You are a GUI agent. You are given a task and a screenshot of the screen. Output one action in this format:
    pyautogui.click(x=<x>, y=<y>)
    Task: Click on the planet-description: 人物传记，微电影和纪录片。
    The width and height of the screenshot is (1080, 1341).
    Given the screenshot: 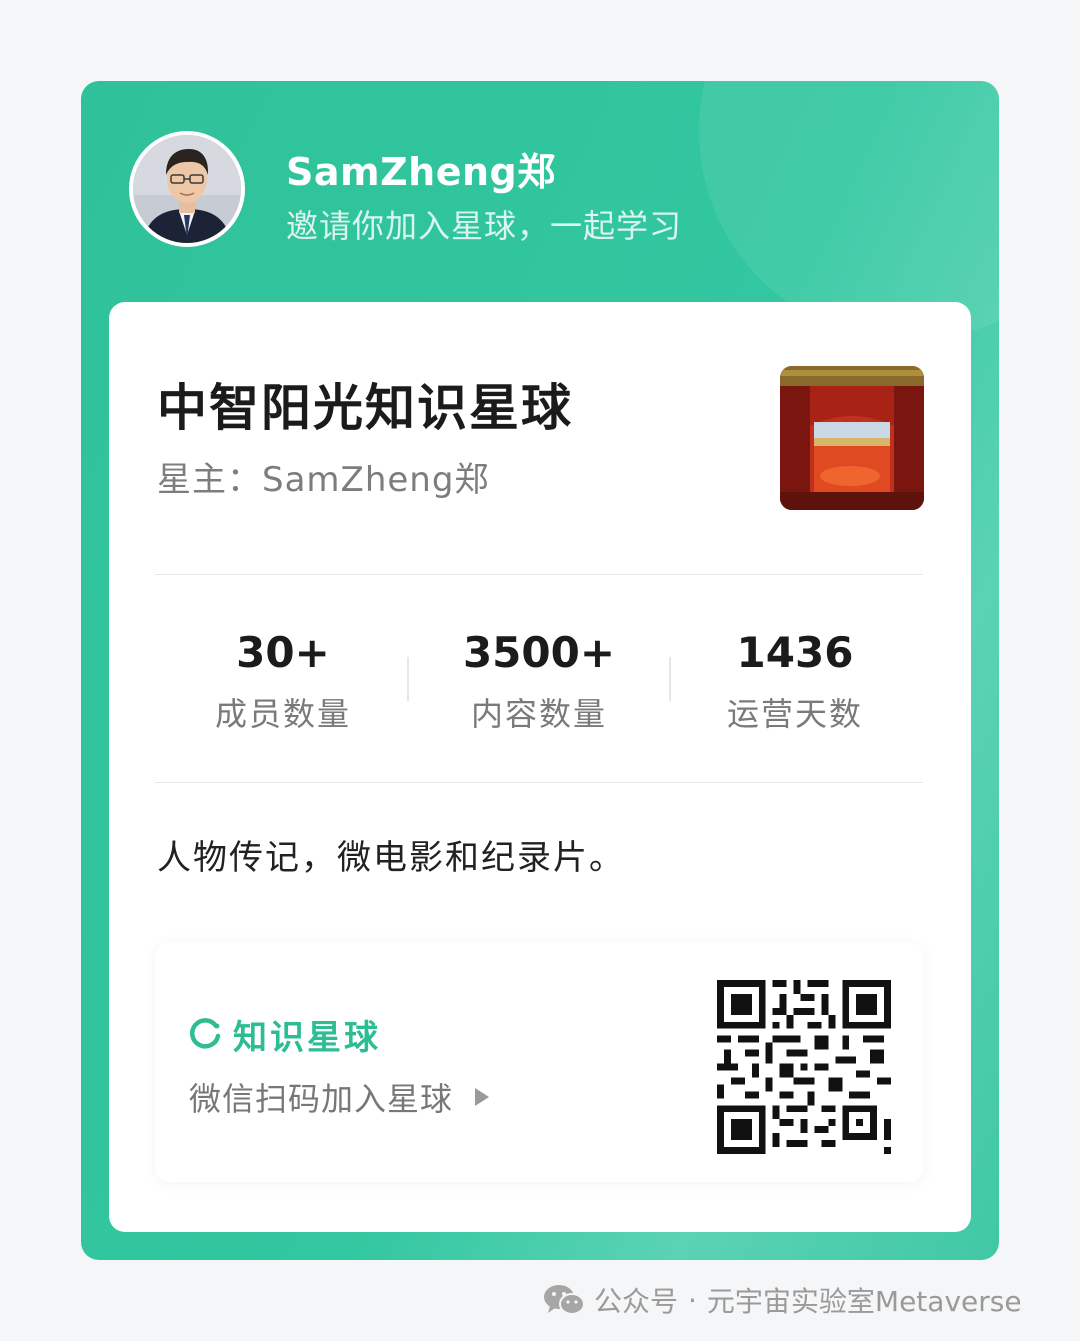 What is the action you would take?
    pyautogui.click(x=391, y=858)
    